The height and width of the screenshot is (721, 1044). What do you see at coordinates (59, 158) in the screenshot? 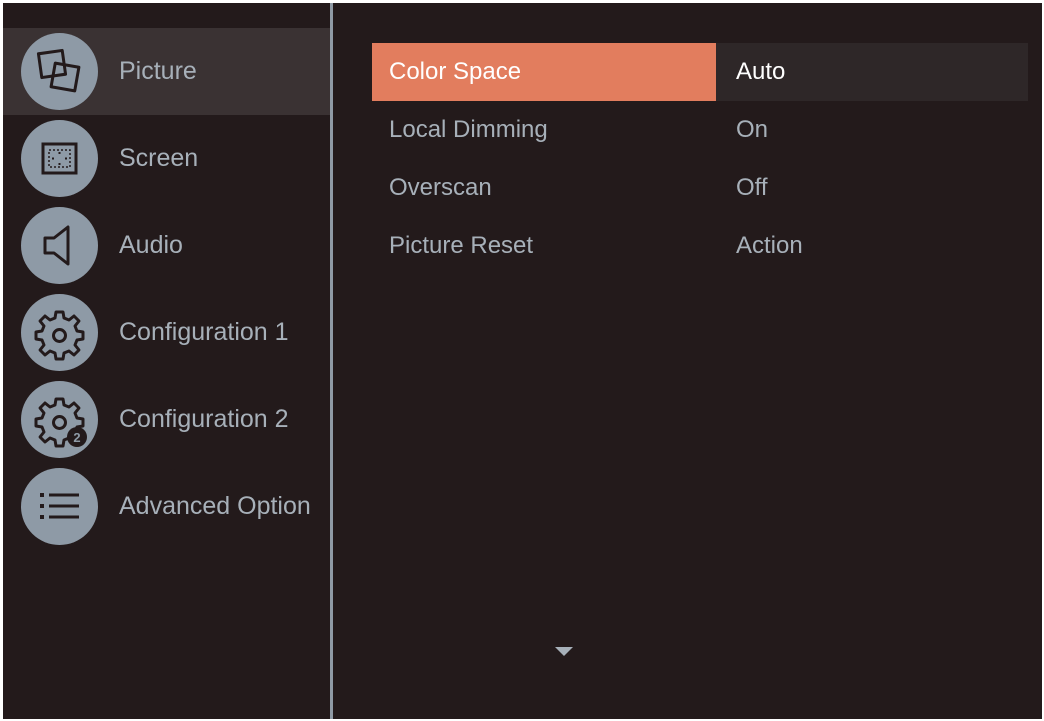
I see `screen-icon` at bounding box center [59, 158].